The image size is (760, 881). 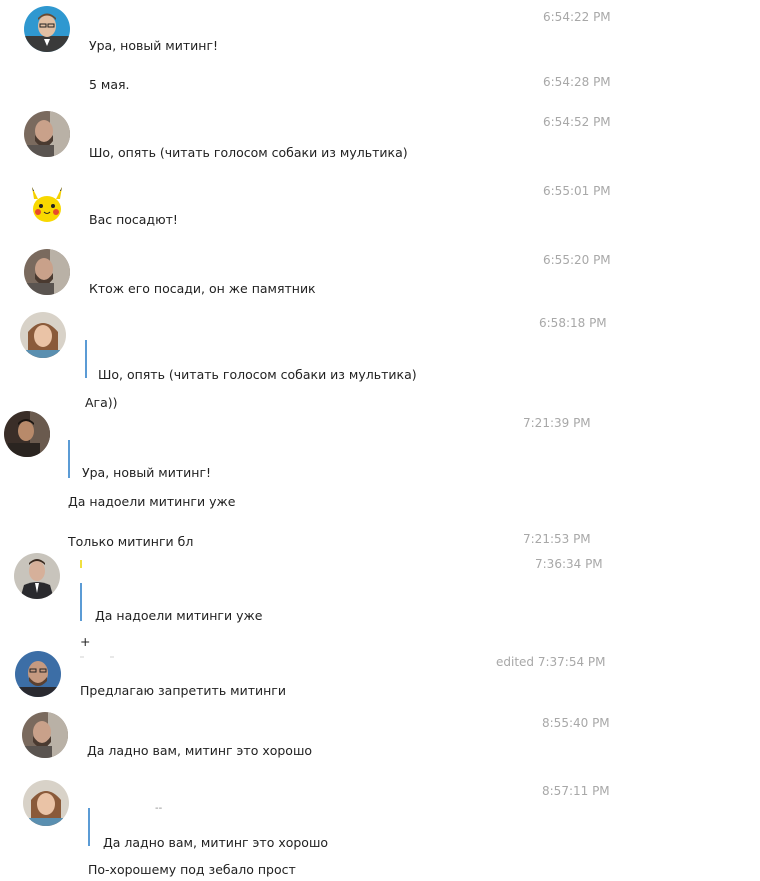 I want to click on message-timestamp: 8:57:11 PM, so click(x=576, y=791).